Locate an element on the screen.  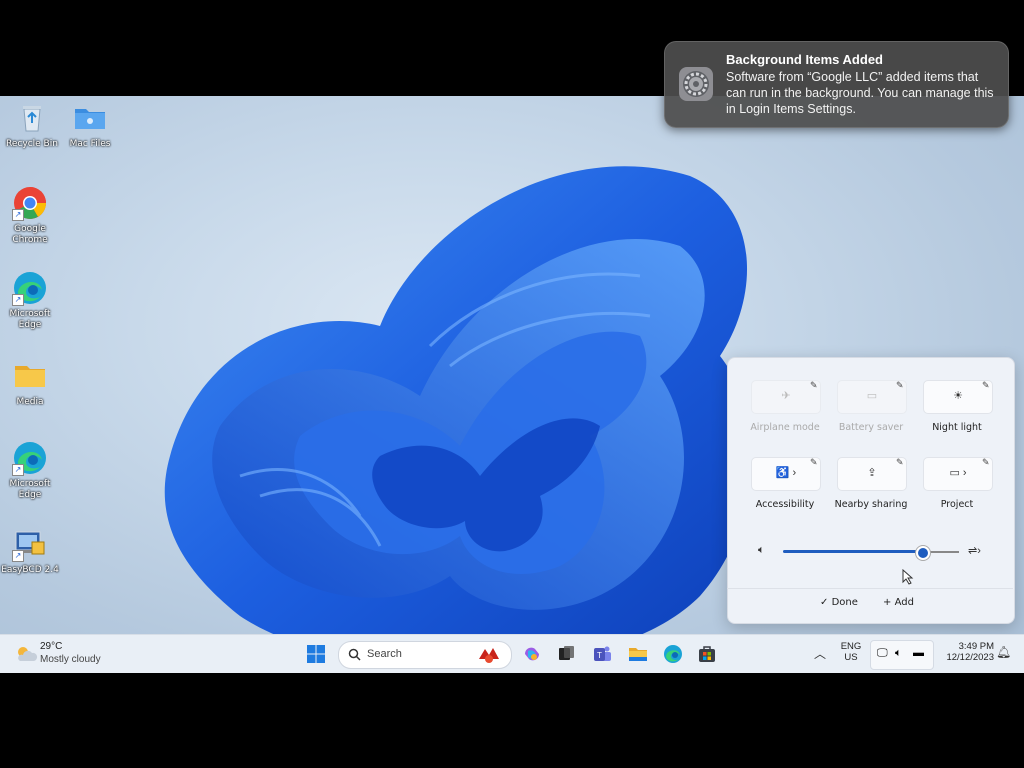
chrome-icon: ↗ is located at coordinates (30, 203).